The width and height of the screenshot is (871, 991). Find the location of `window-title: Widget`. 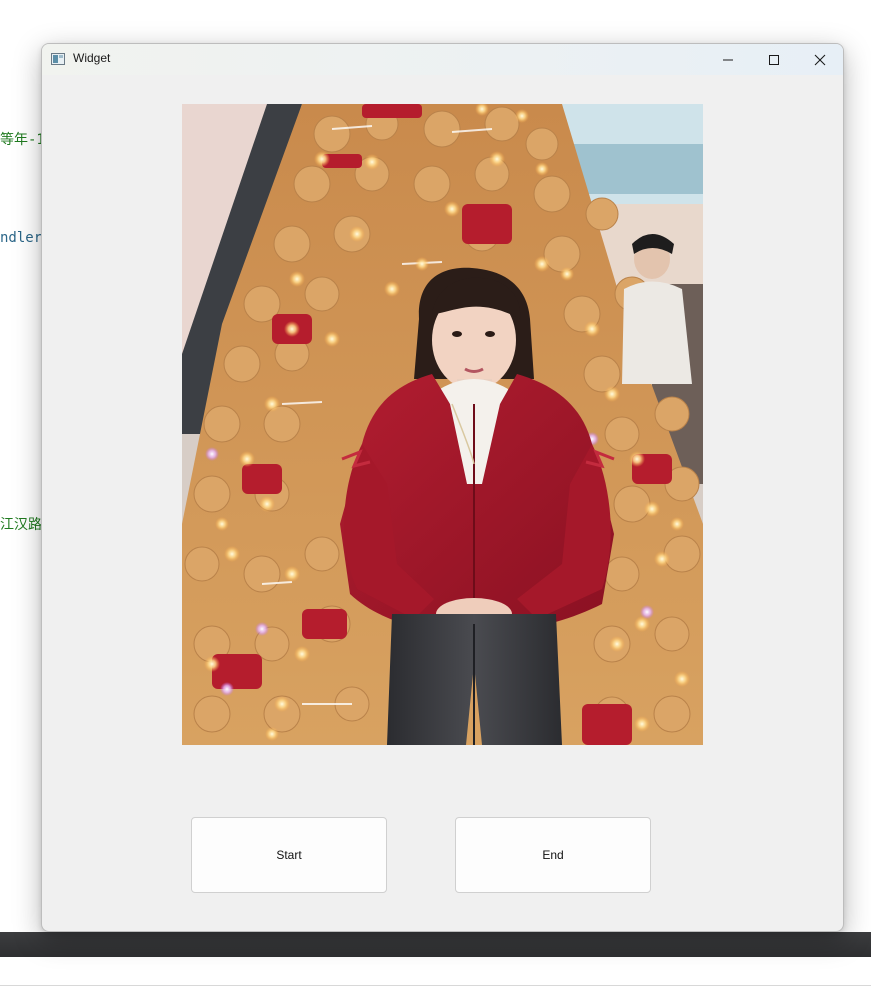

window-title: Widget is located at coordinates (92, 58).